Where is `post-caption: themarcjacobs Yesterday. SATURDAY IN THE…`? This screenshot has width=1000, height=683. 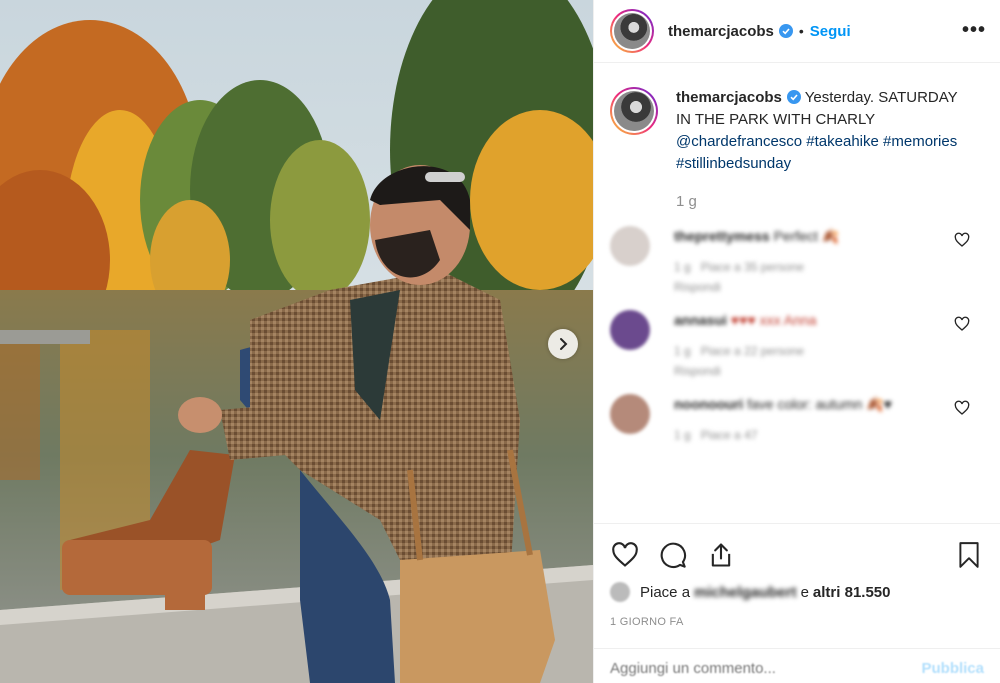 post-caption: themarcjacobs Yesterday. SATURDAY IN THE… is located at coordinates (797, 131).